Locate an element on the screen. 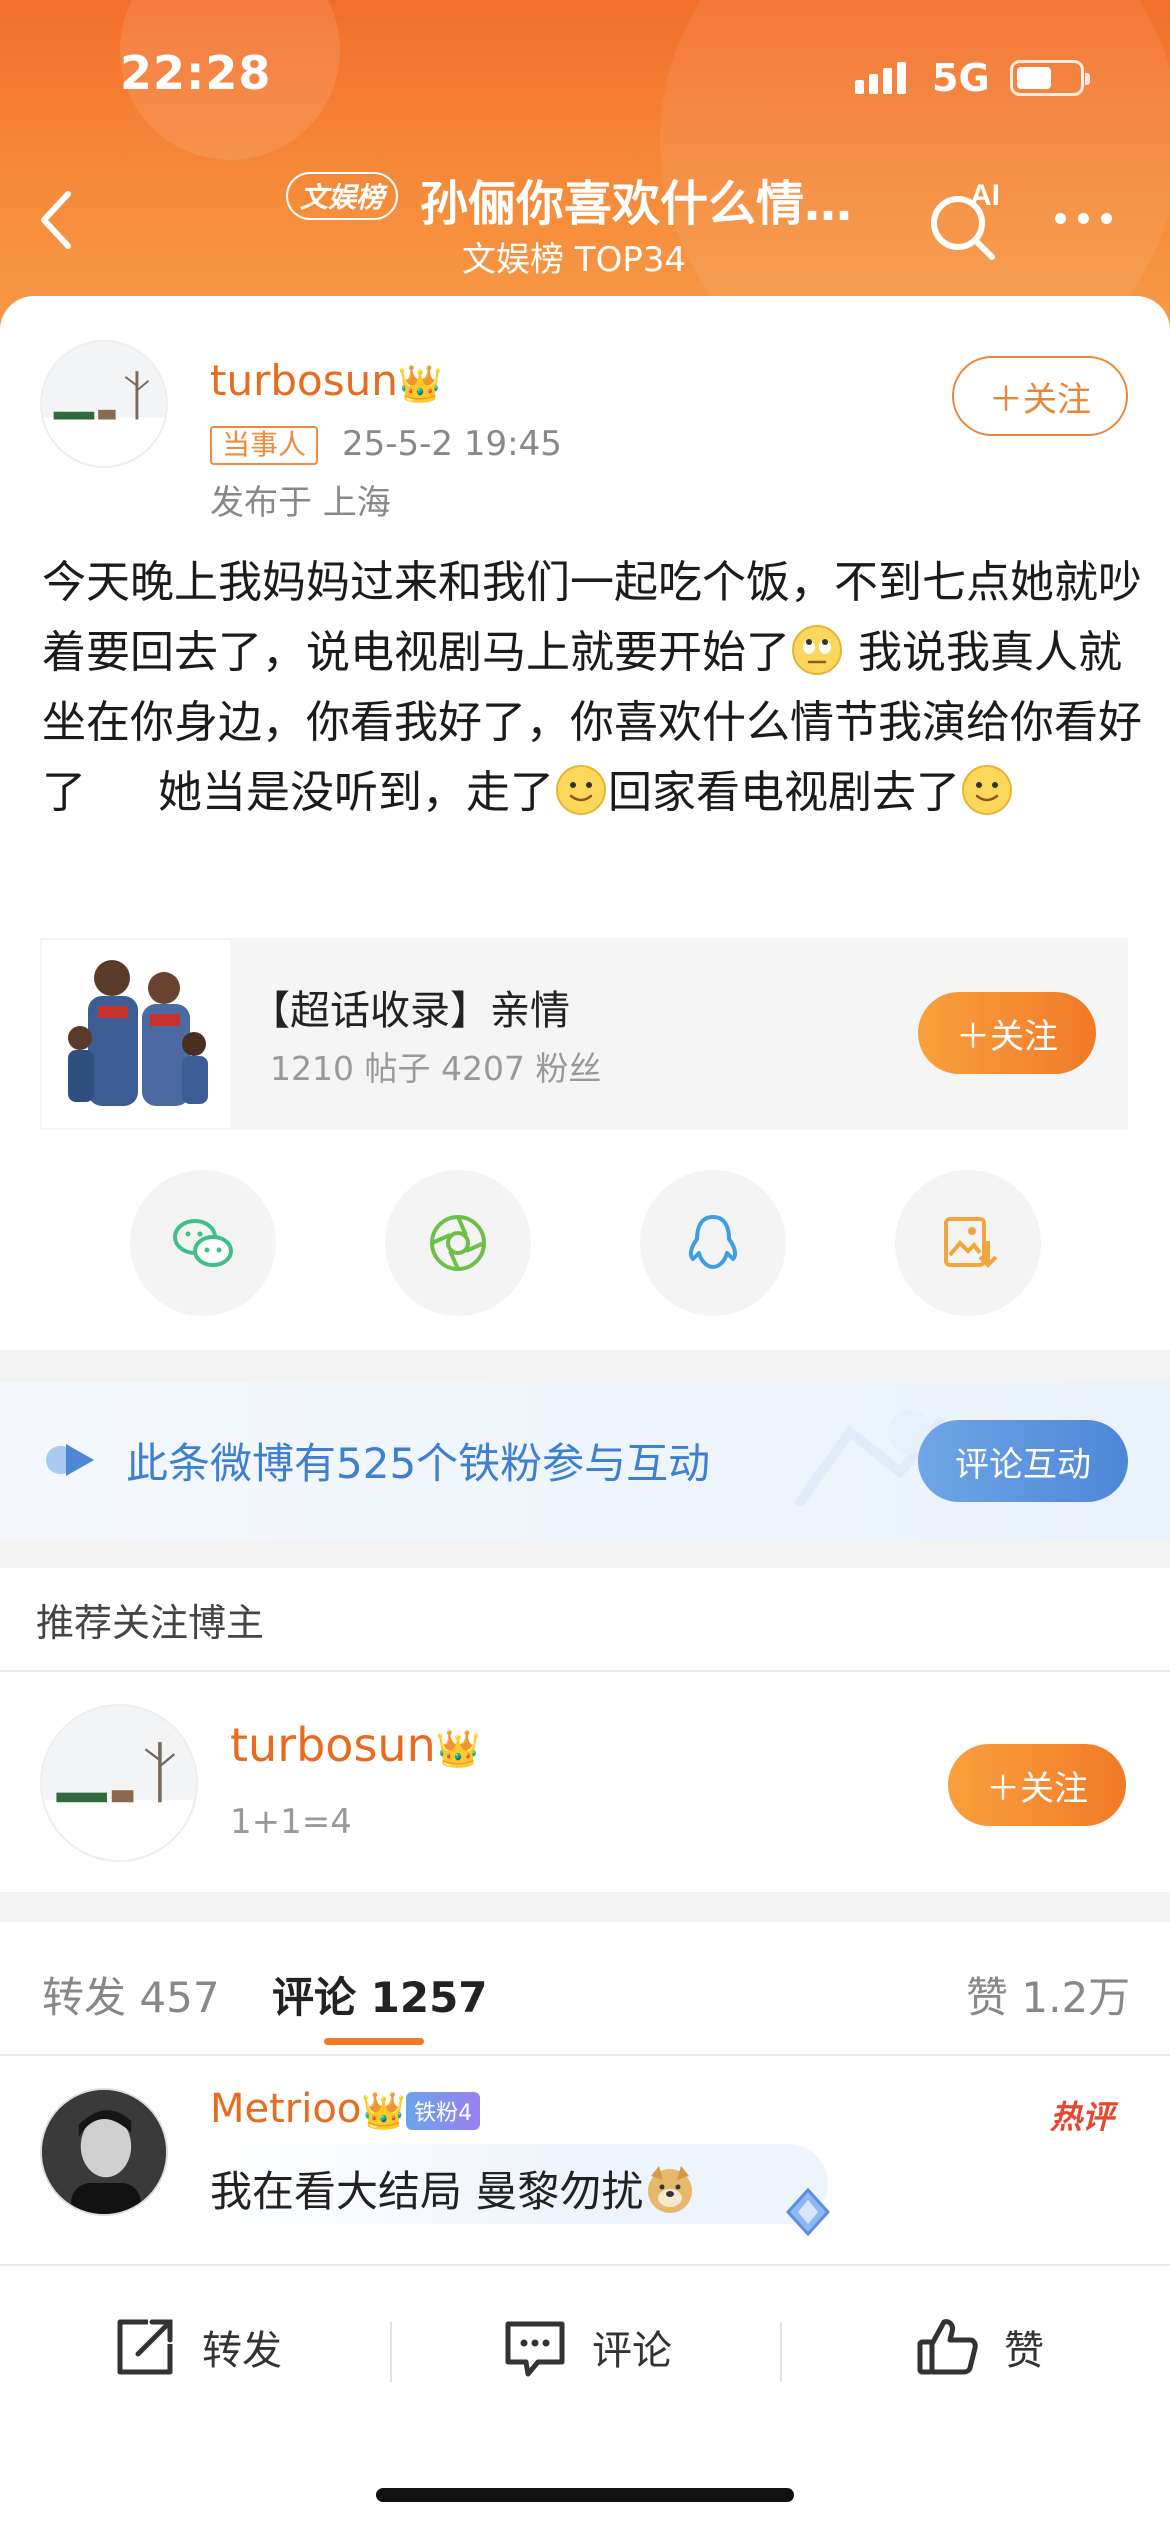  recommend-section: 推荐关注博主 turbosun👑 1+1=4 ＋关注 is located at coordinates (585, 1730).